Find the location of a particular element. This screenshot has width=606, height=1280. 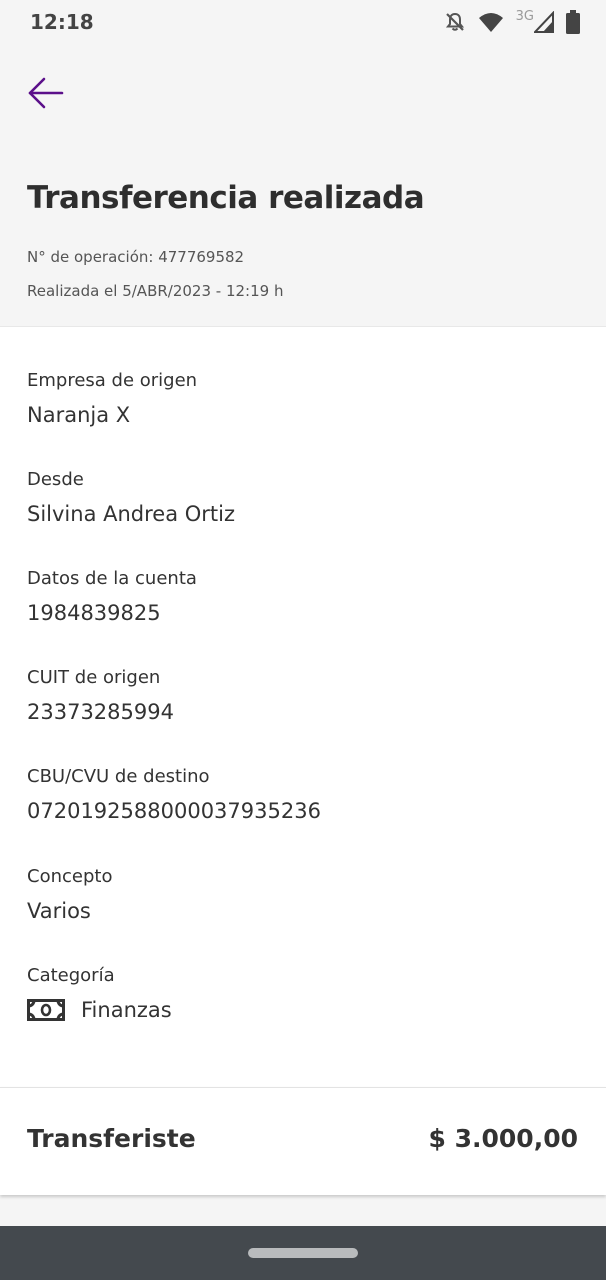

detail-label: Datos de la cuenta is located at coordinates (112, 578).